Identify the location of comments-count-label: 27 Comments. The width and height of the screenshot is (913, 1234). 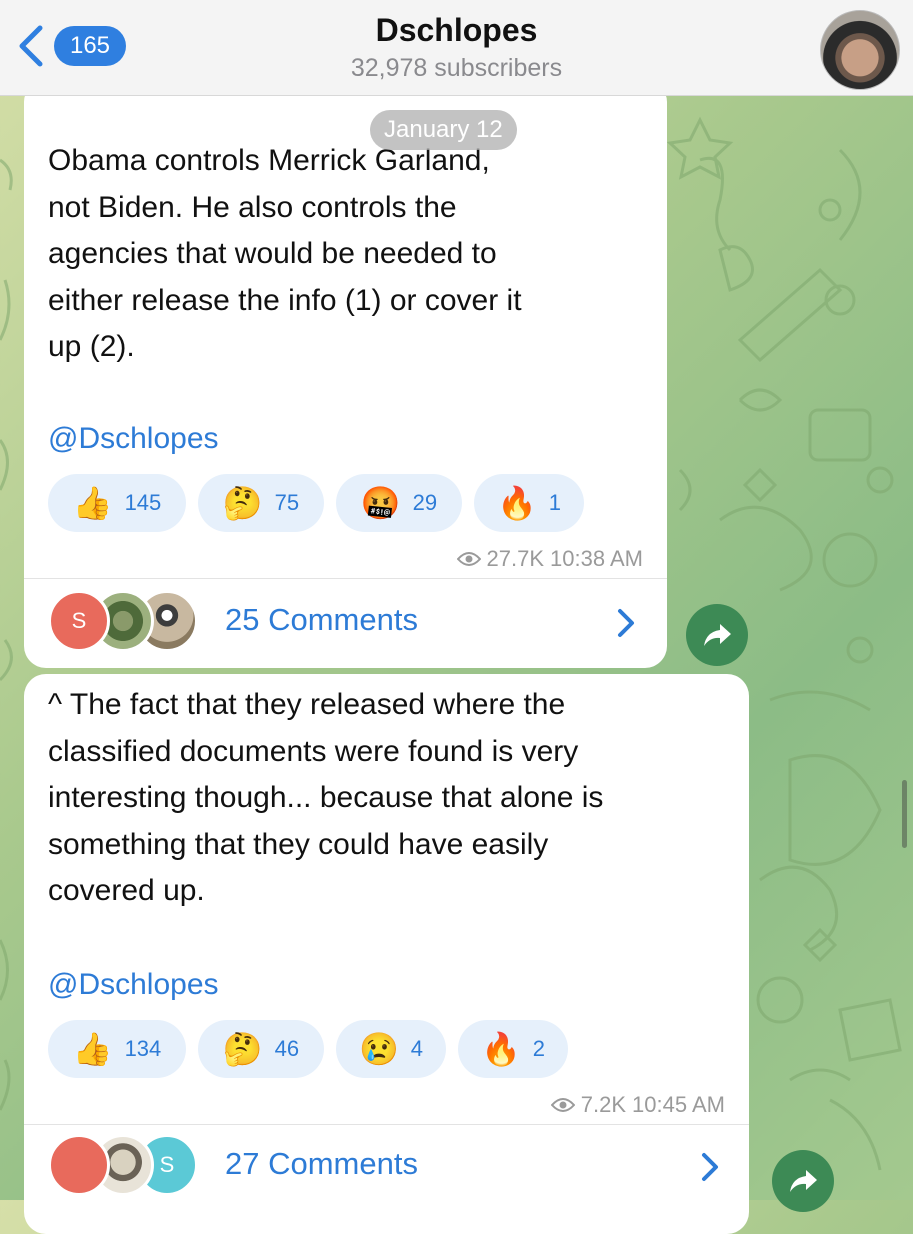
(321, 1163).